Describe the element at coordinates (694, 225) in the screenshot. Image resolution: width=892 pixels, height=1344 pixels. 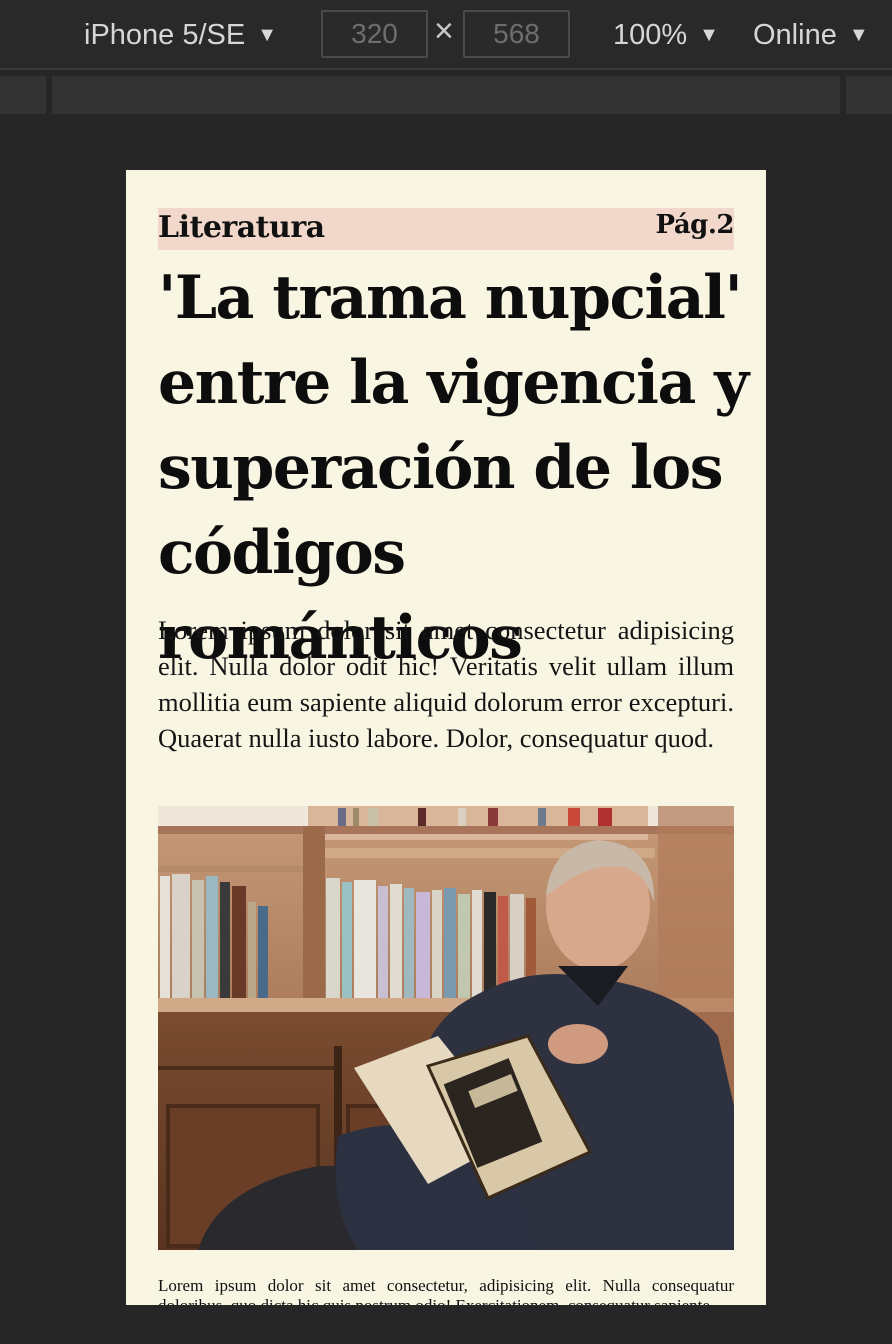
I see `page-number: Pág.2` at that location.